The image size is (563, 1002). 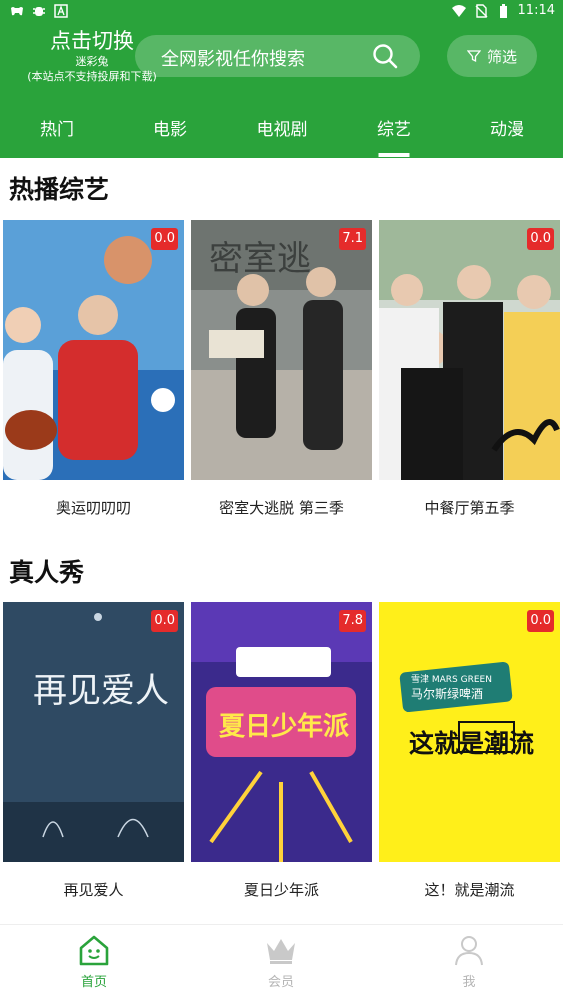 What do you see at coordinates (280, 982) in the screenshot?
I see `nav-vip-label: 会员` at bounding box center [280, 982].